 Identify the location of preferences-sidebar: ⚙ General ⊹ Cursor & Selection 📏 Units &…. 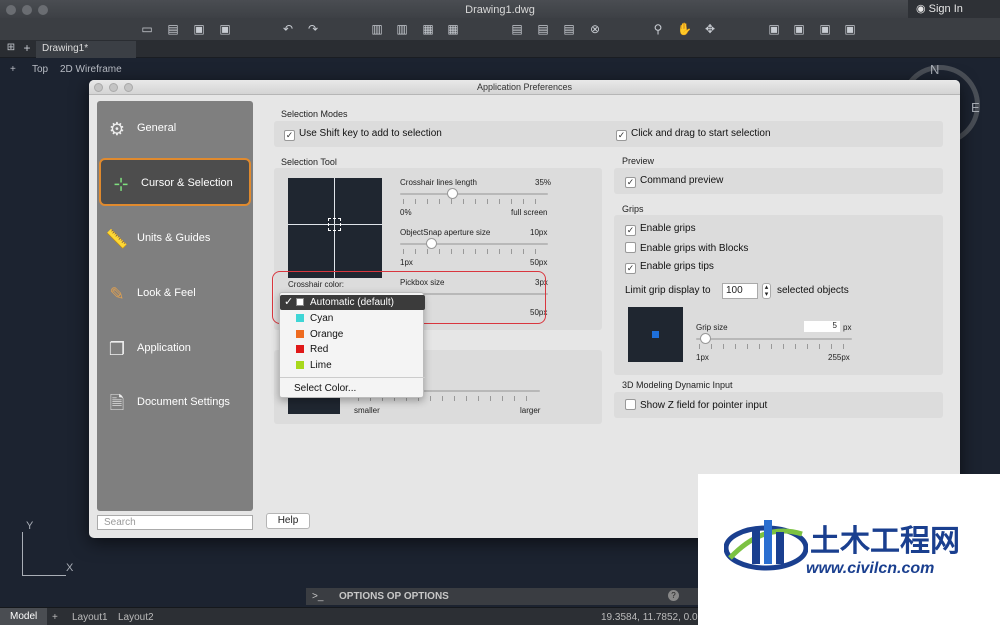
(175, 306).